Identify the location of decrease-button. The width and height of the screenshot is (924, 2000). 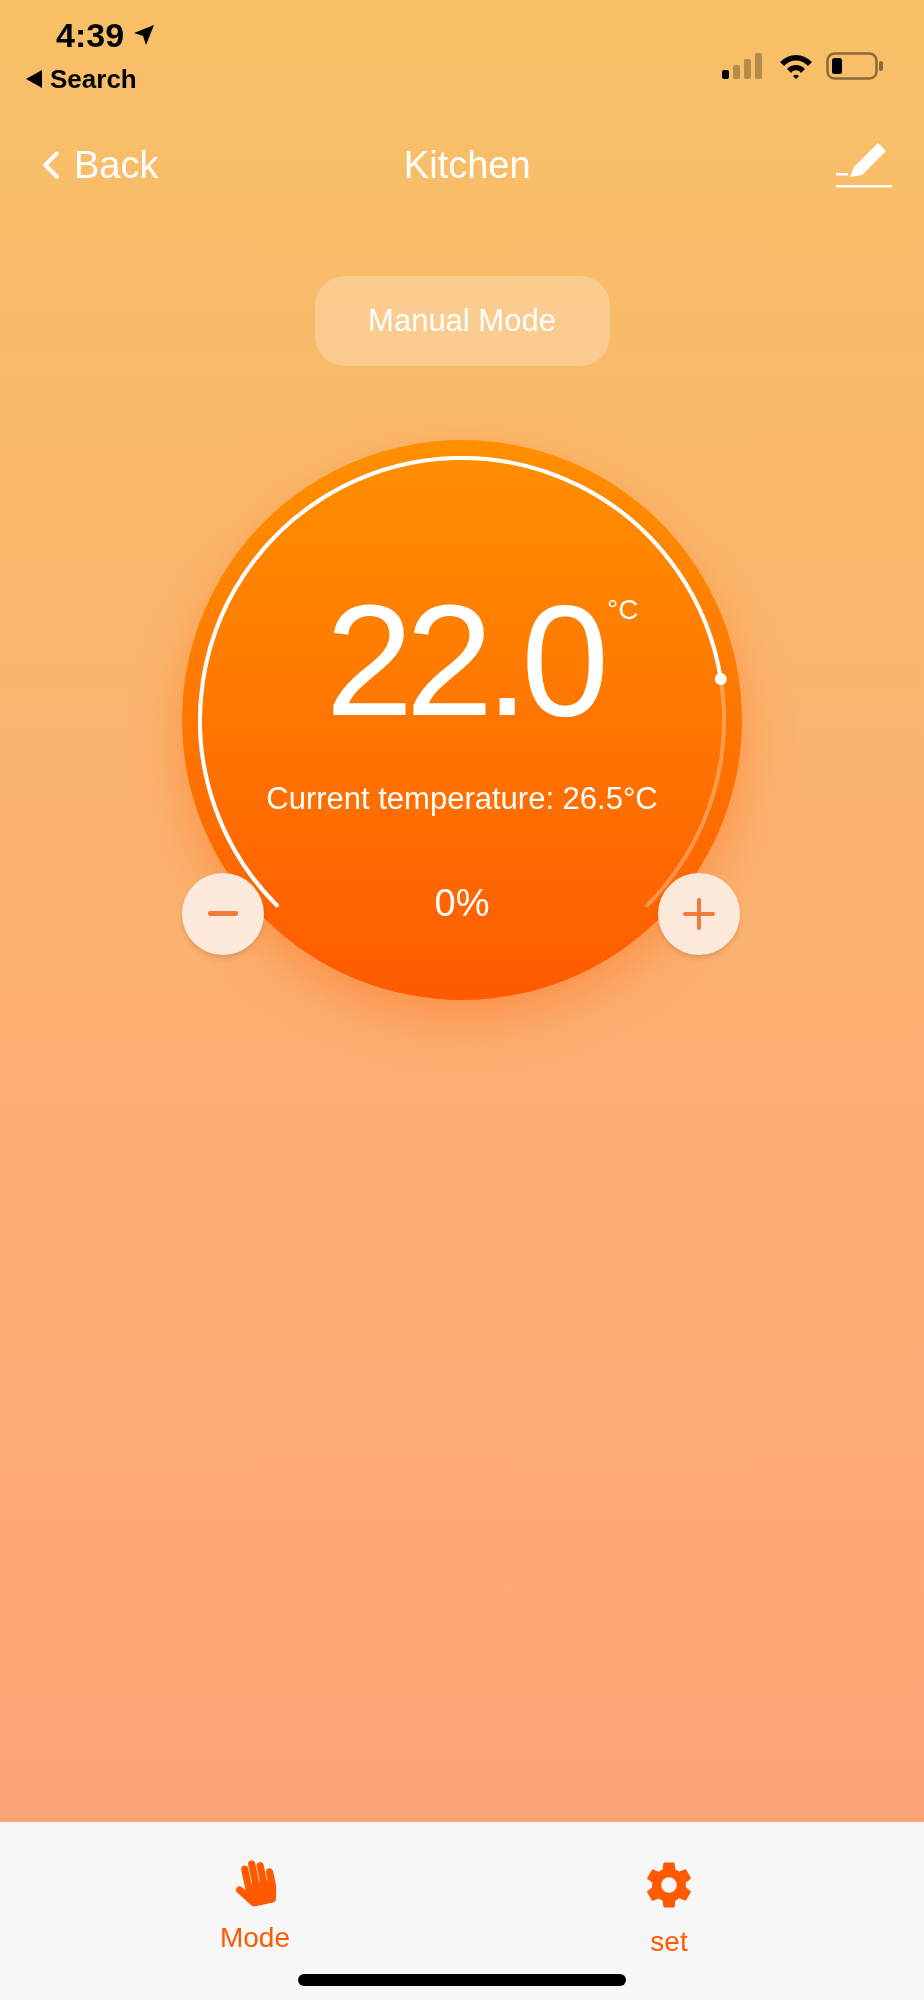
(223, 914).